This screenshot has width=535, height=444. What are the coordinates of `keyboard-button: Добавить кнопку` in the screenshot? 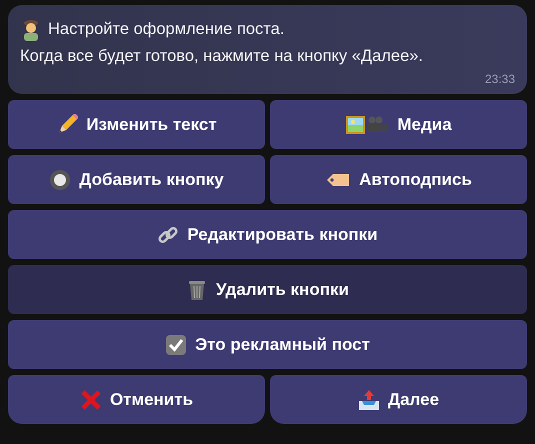 It's located at (136, 179).